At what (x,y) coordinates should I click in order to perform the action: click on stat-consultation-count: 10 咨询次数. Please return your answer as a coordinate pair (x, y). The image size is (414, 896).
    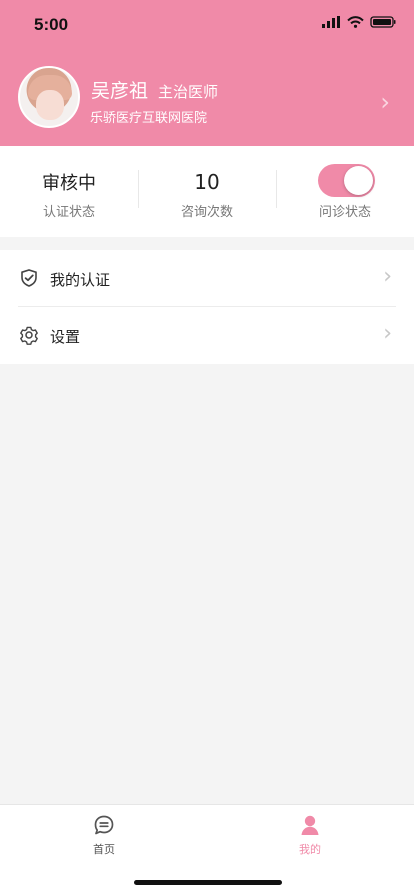
    Looking at the image, I should click on (207, 191).